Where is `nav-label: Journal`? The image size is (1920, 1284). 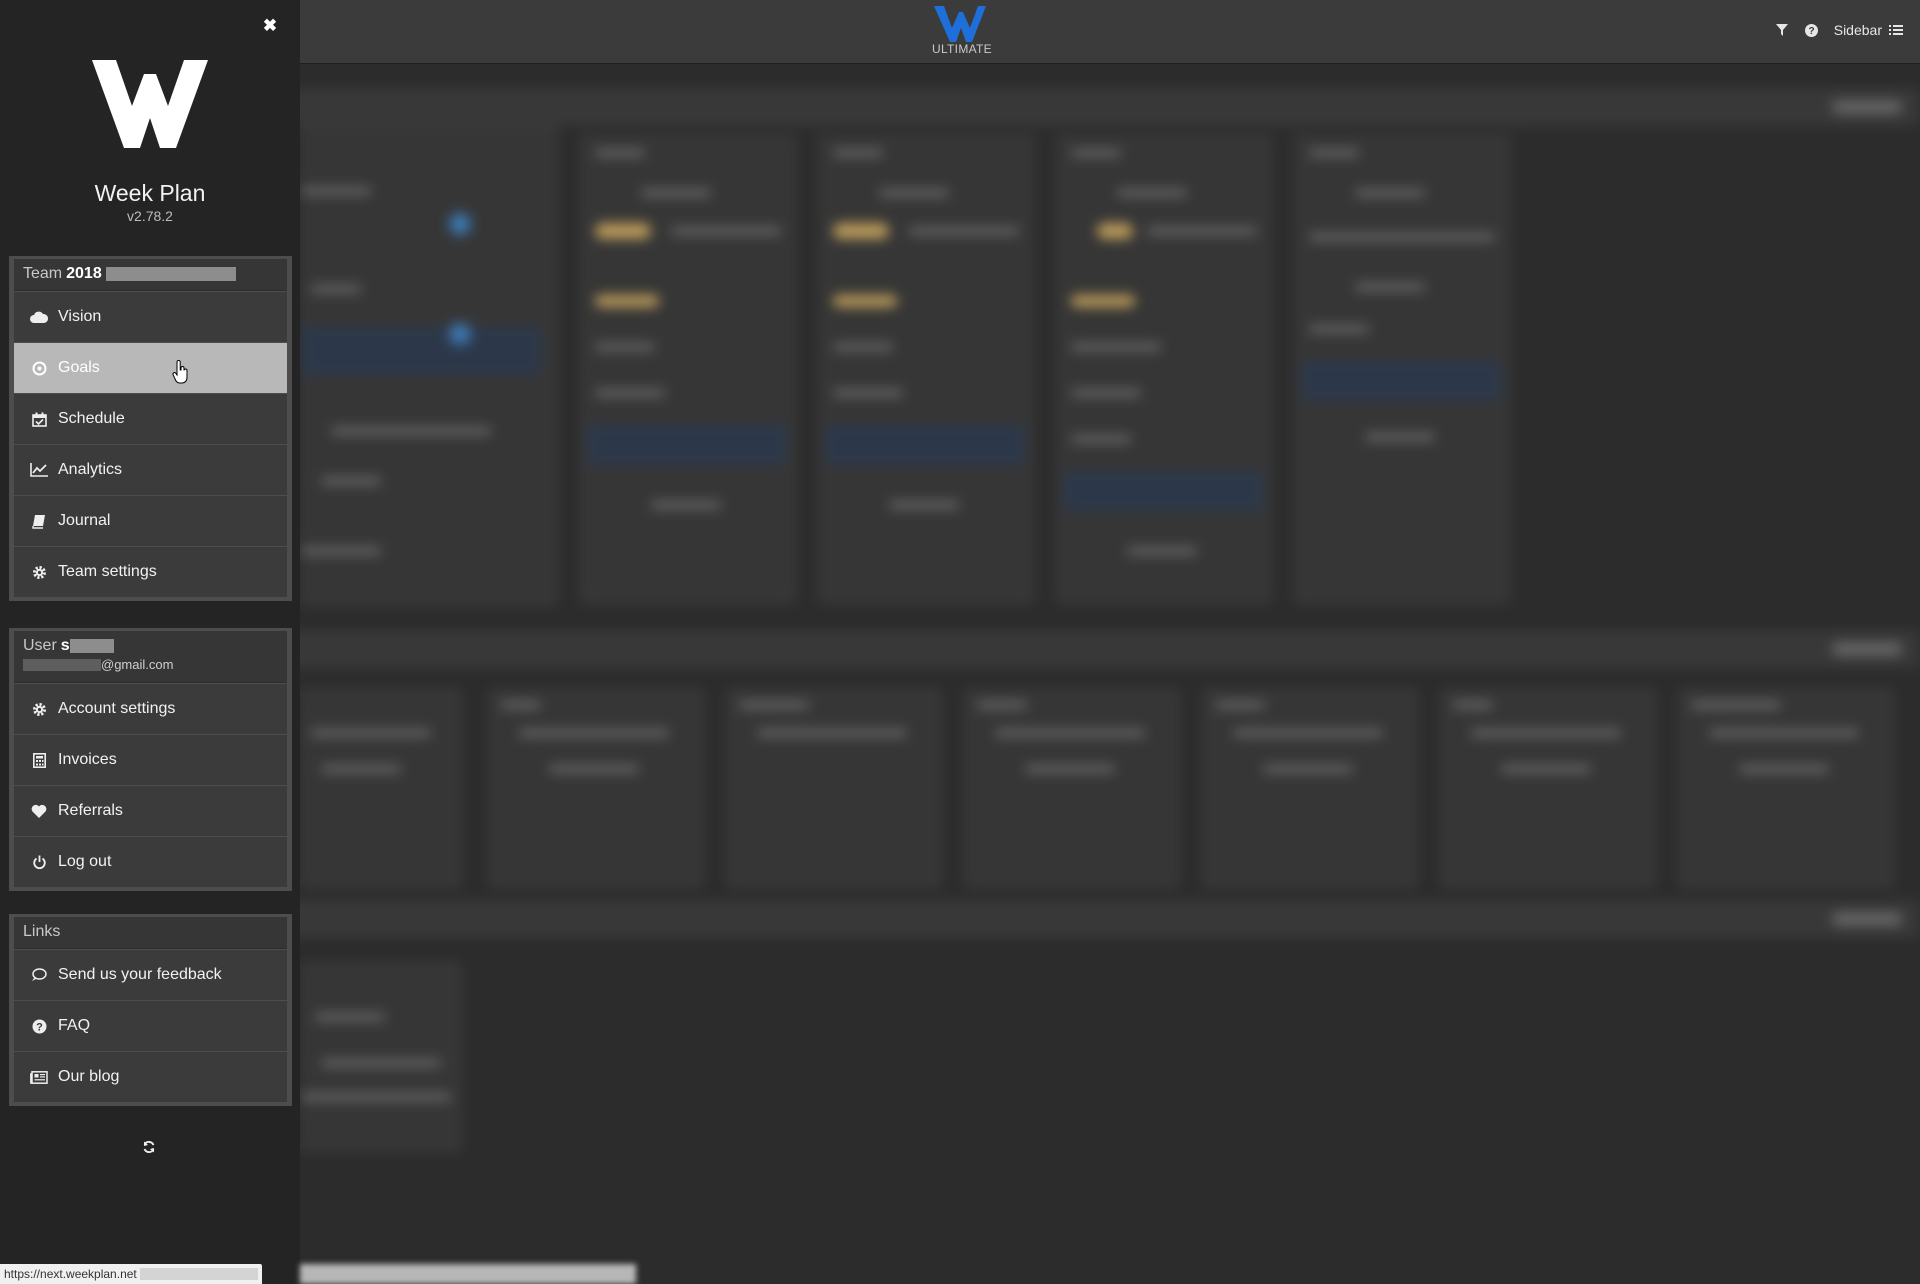
nav-label: Journal is located at coordinates (84, 520).